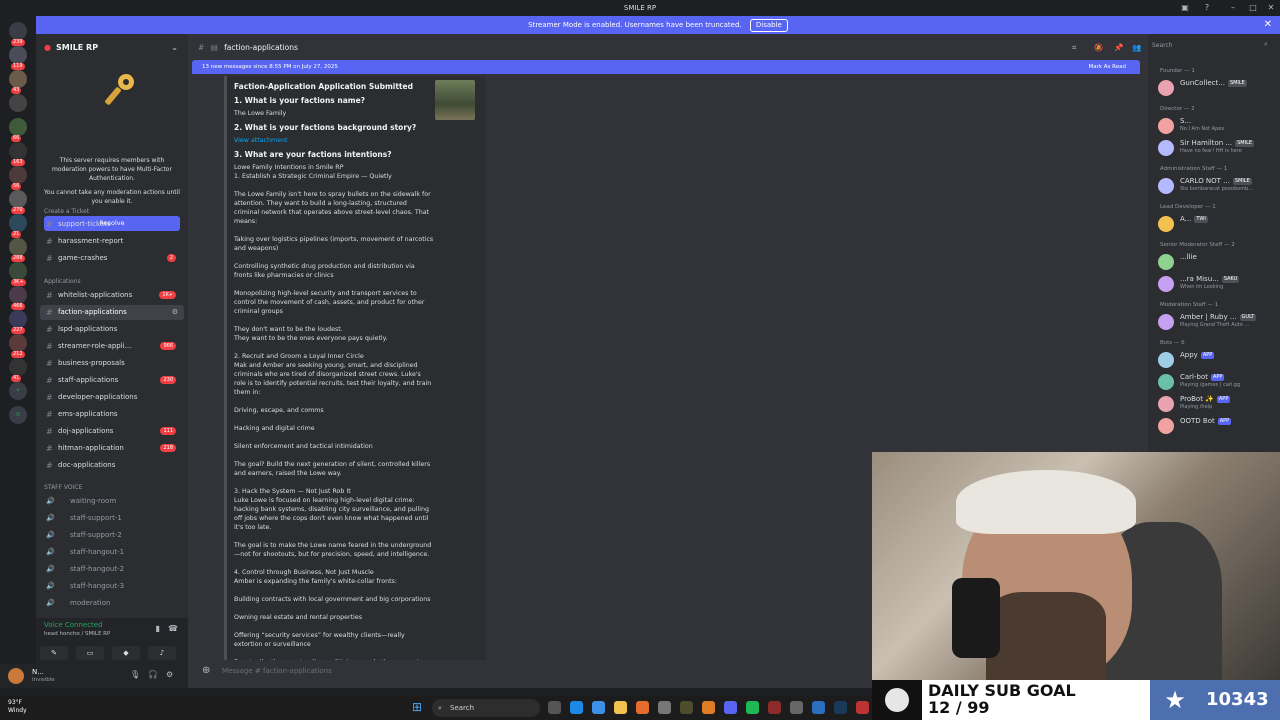 The width and height of the screenshot is (1280, 720). I want to click on settings-icon, so click(796, 707).